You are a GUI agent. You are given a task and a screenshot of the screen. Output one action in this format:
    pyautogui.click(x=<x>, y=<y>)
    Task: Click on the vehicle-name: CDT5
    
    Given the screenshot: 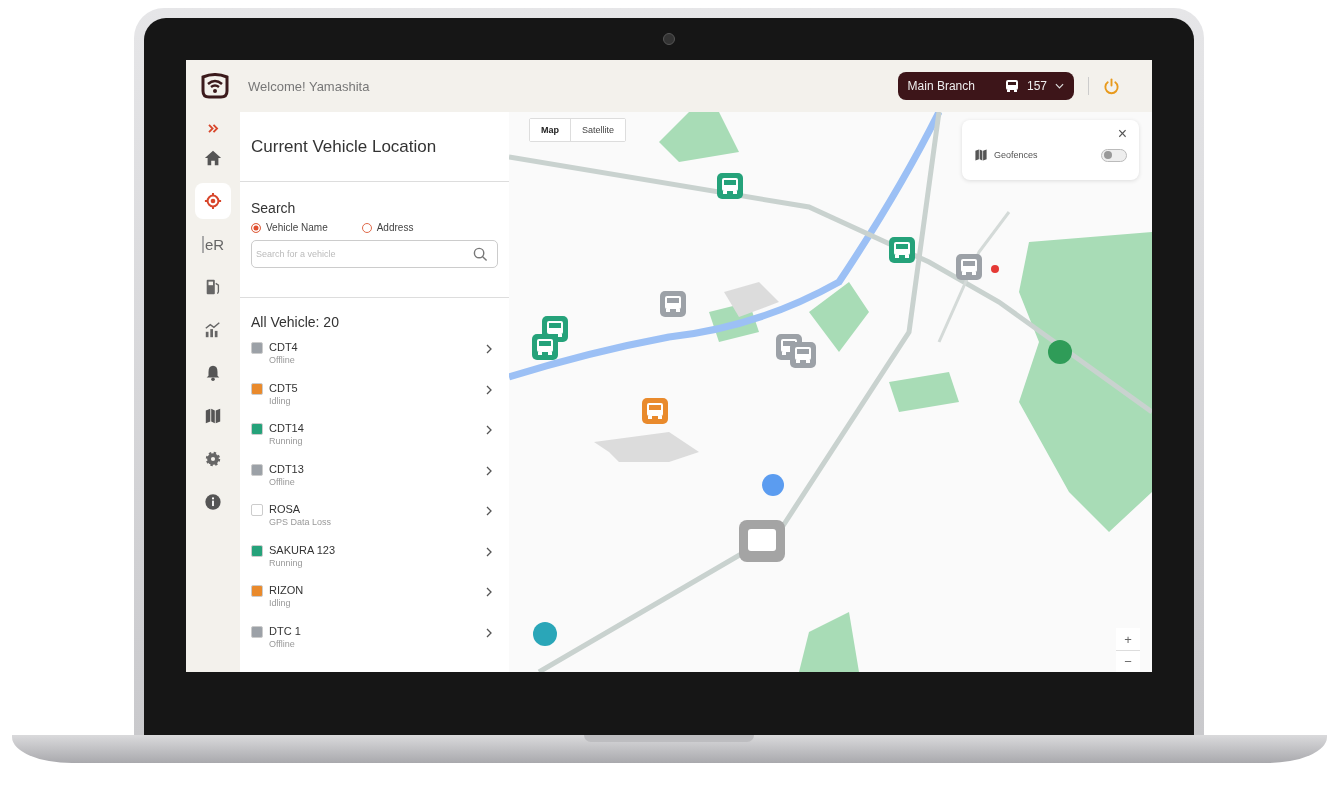 What is the action you would take?
    pyautogui.click(x=284, y=387)
    